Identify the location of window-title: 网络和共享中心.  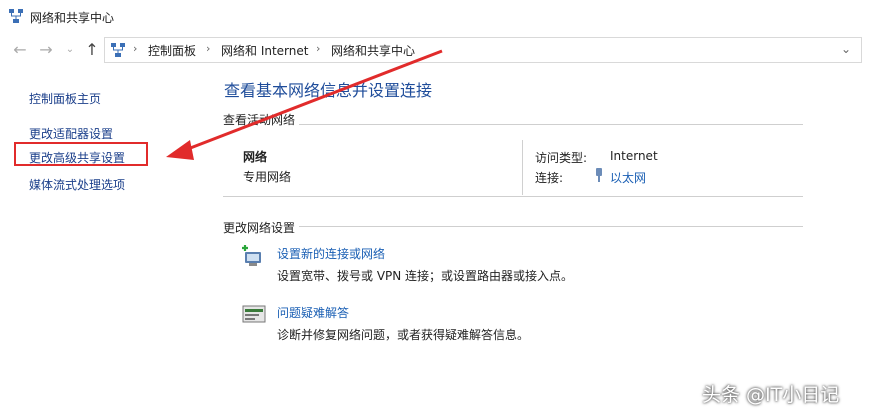
(72, 18).